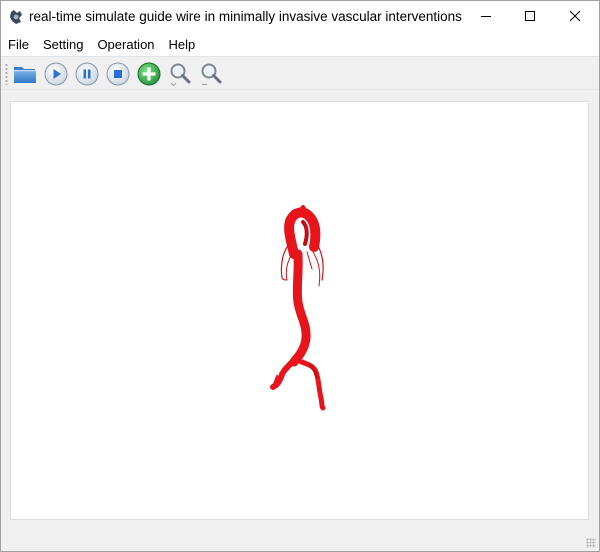 The width and height of the screenshot is (600, 552). I want to click on close-button, so click(575, 17).